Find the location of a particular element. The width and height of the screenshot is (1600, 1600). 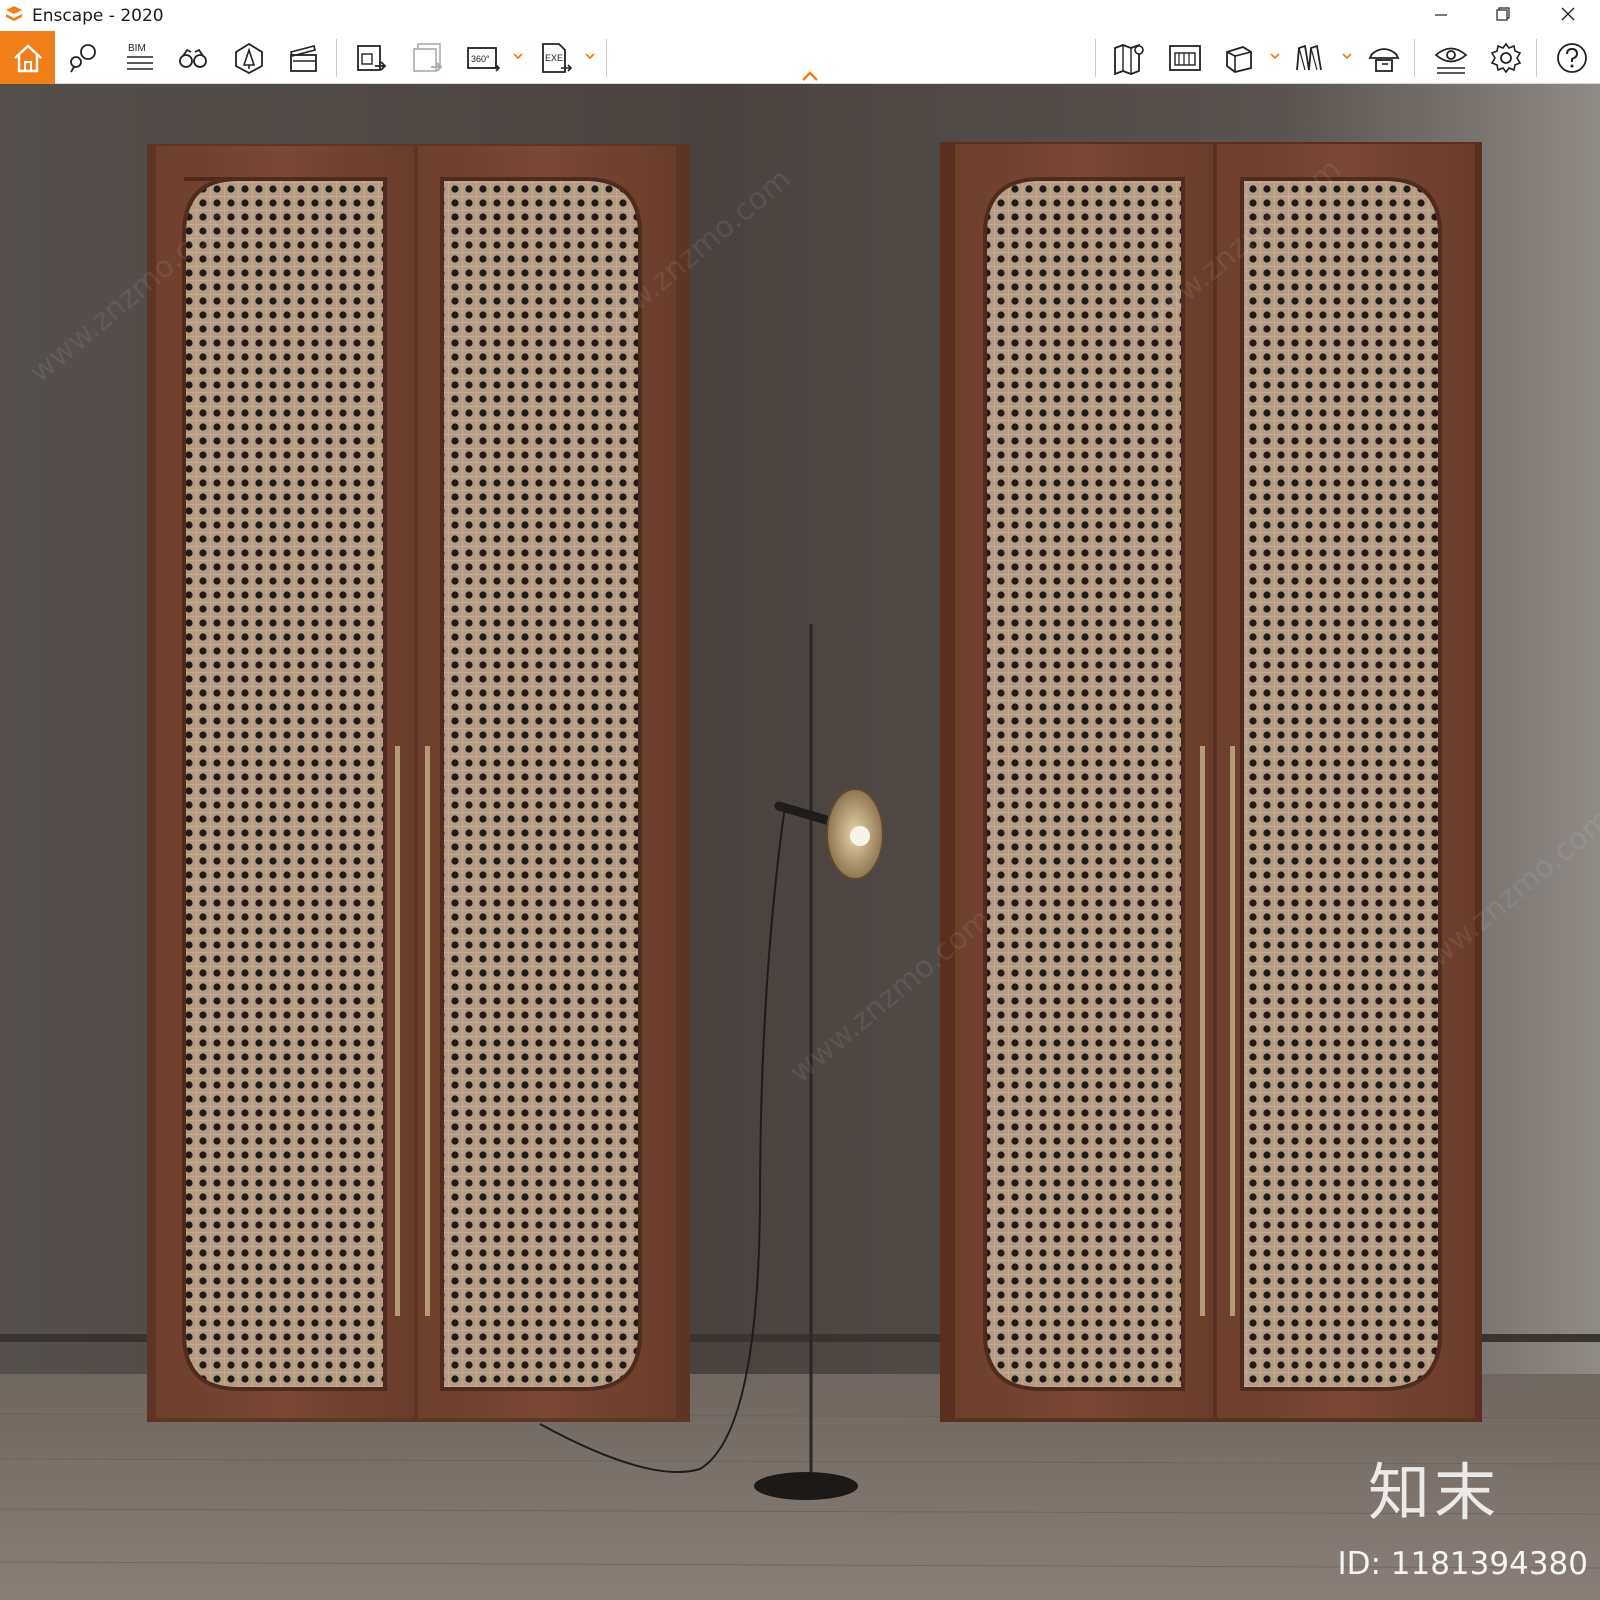

home-button is located at coordinates (27, 57).